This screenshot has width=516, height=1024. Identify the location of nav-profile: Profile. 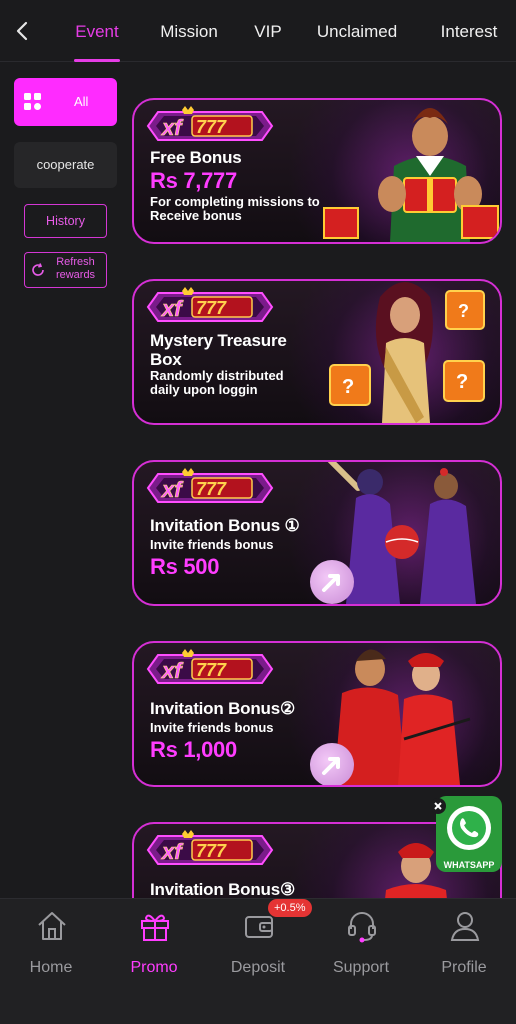
(464, 944).